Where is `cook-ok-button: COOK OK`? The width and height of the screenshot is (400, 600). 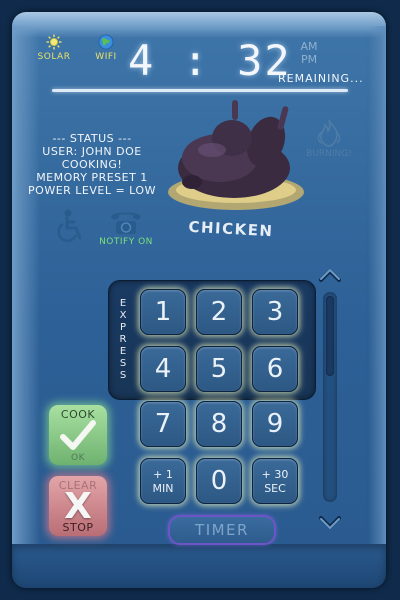
cook-ok-button: COOK OK is located at coordinates (78, 435).